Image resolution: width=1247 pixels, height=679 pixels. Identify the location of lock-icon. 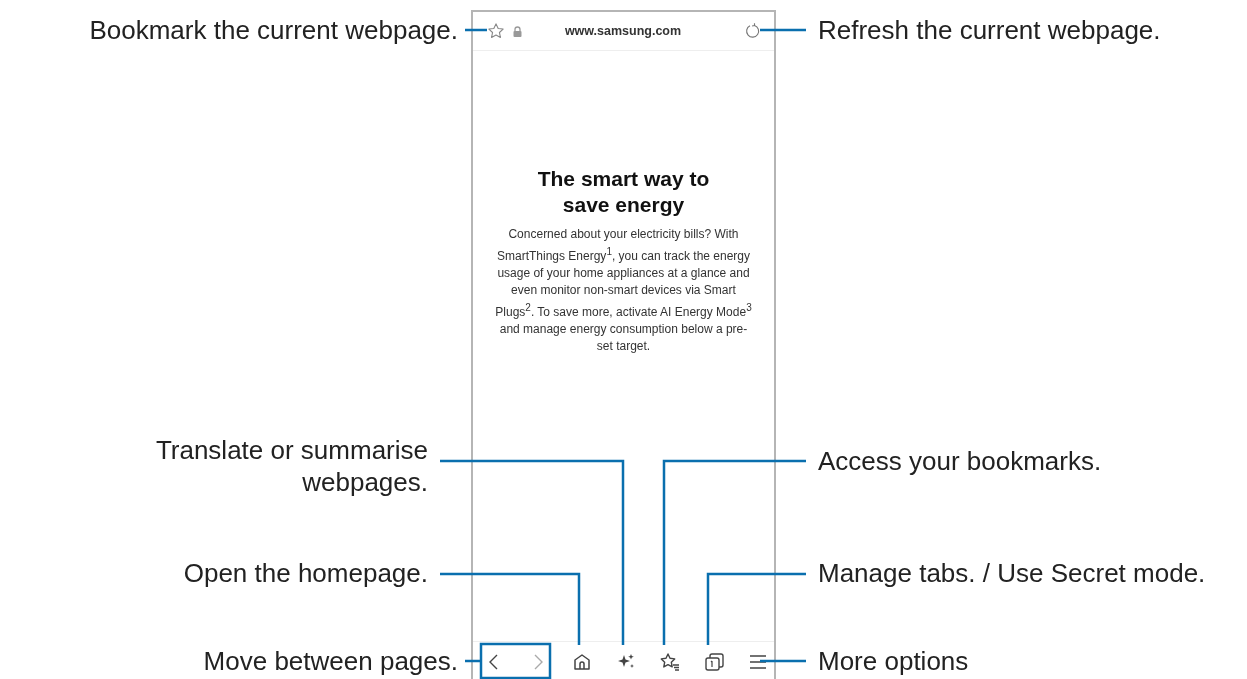
(517, 31).